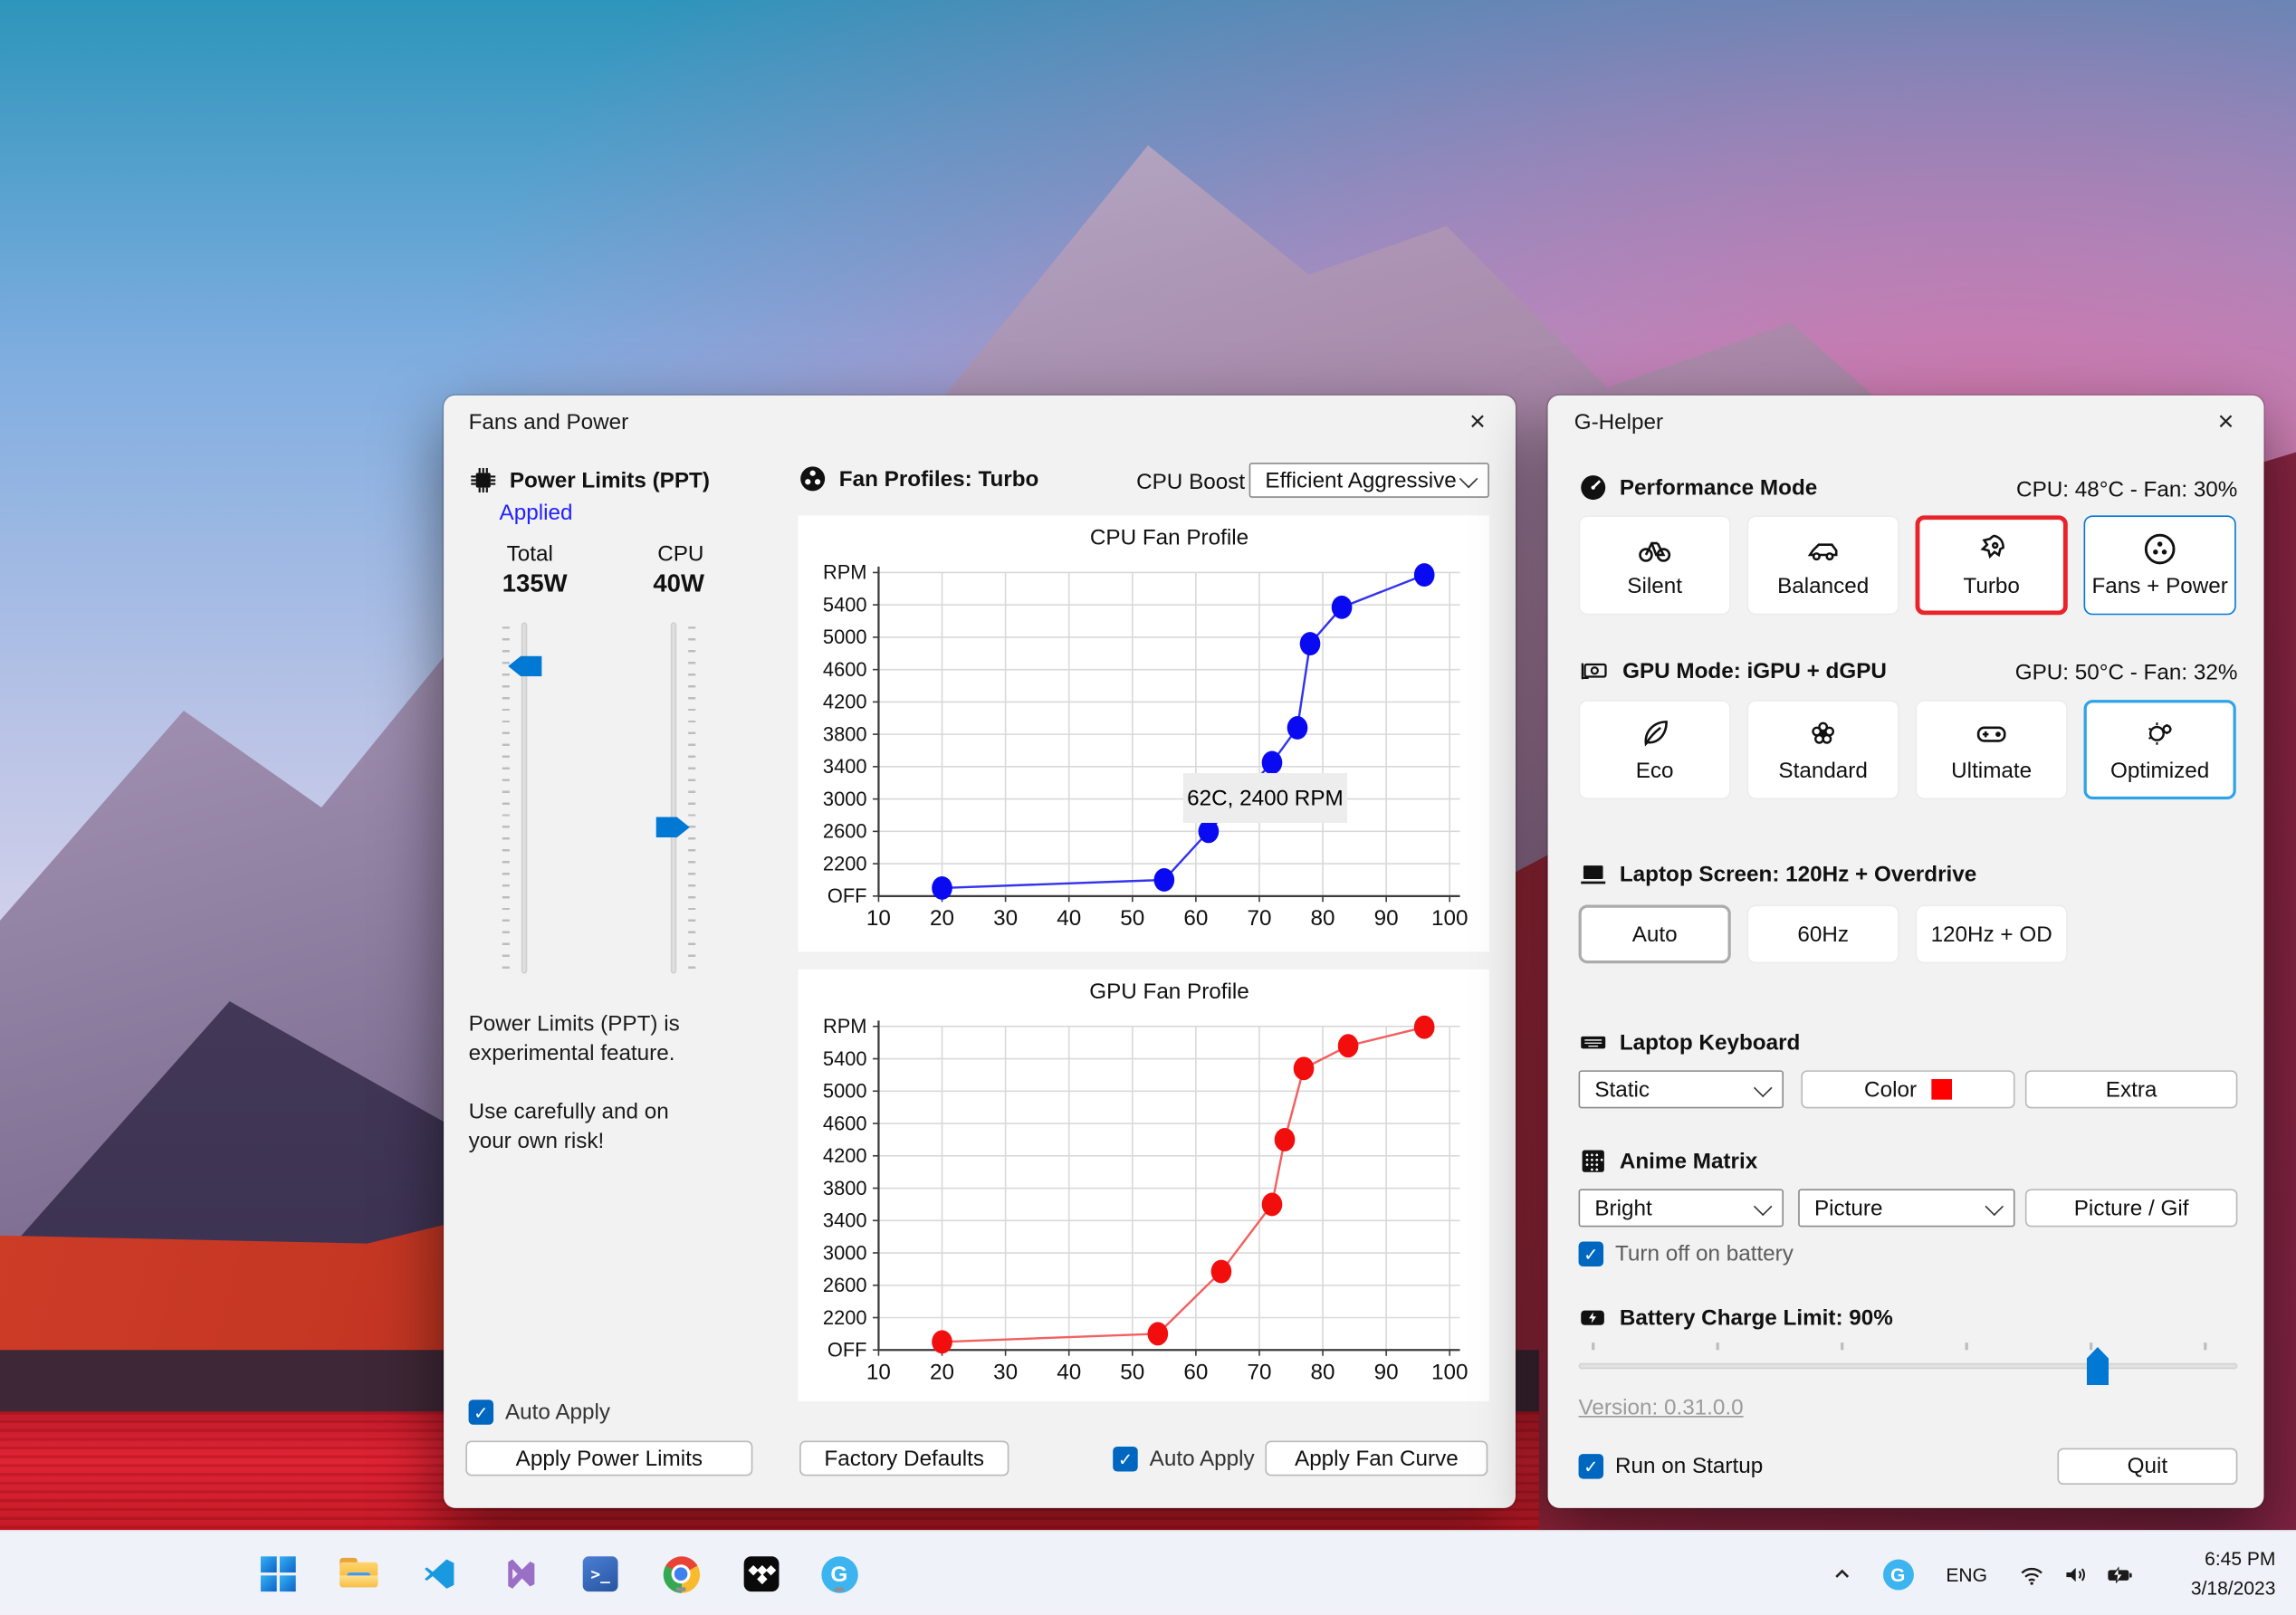 Image resolution: width=2296 pixels, height=1615 pixels. Describe the element at coordinates (2131, 1089) in the screenshot. I see `keyboard-extra-button: Extra` at that location.